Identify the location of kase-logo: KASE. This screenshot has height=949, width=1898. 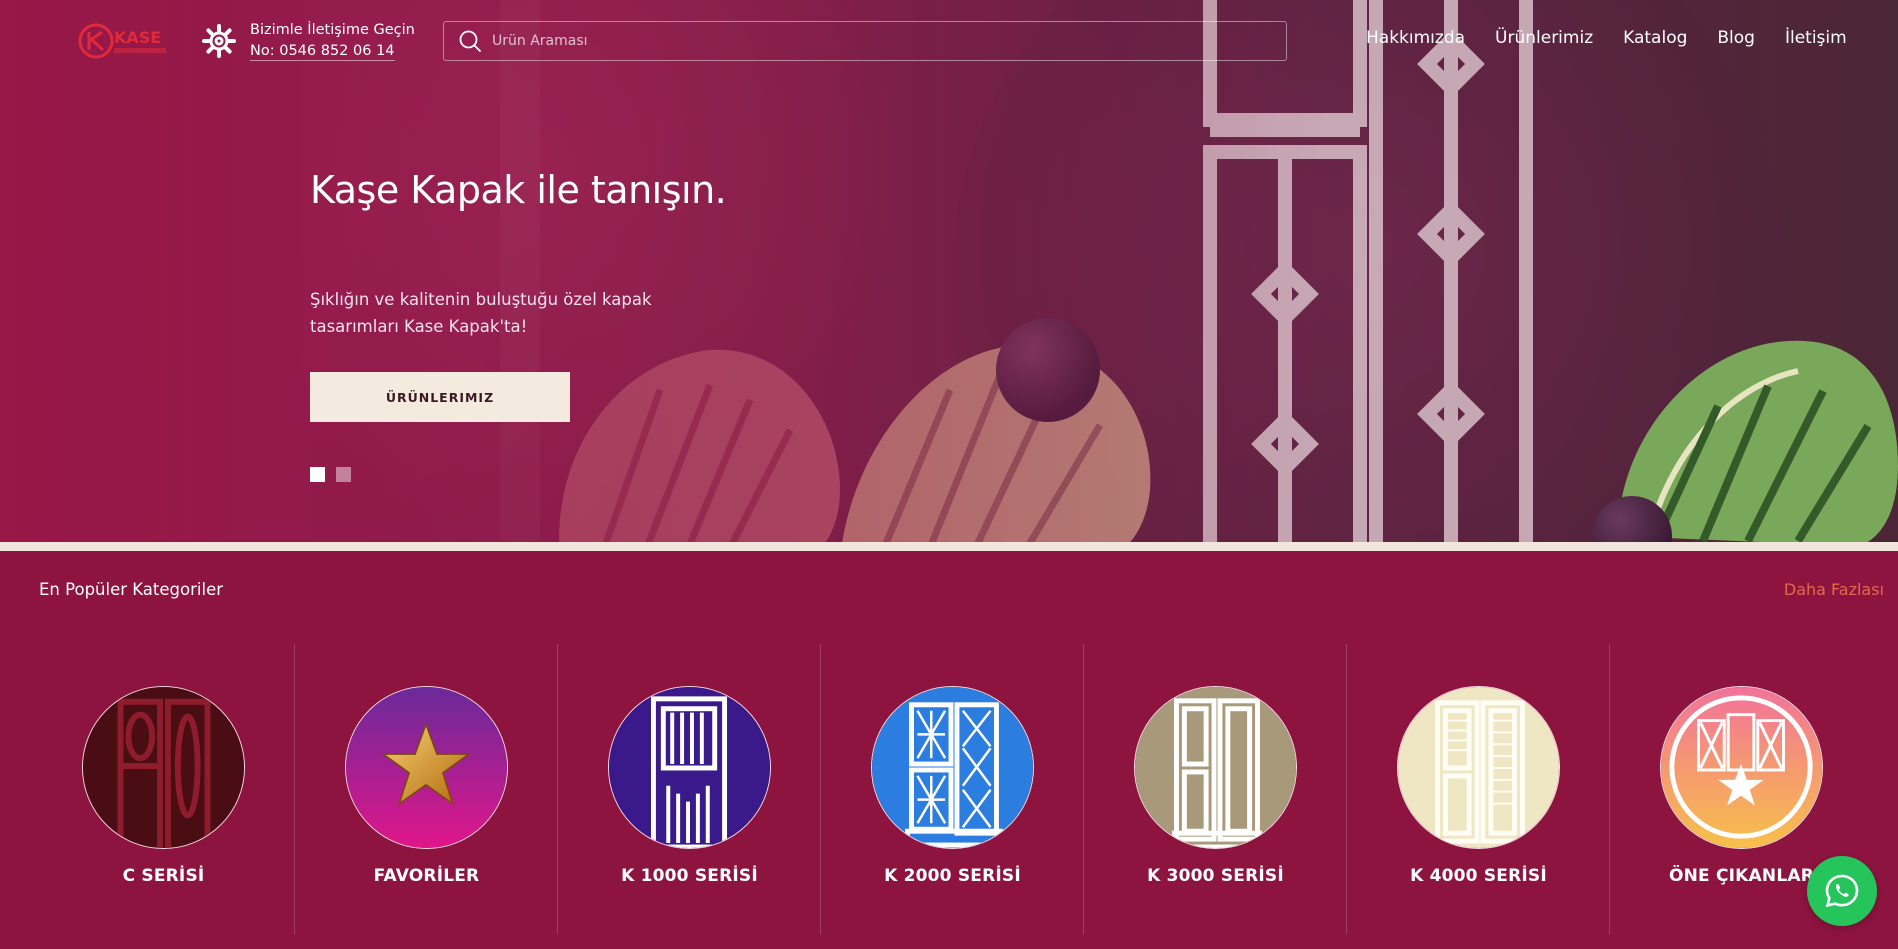
(124, 41).